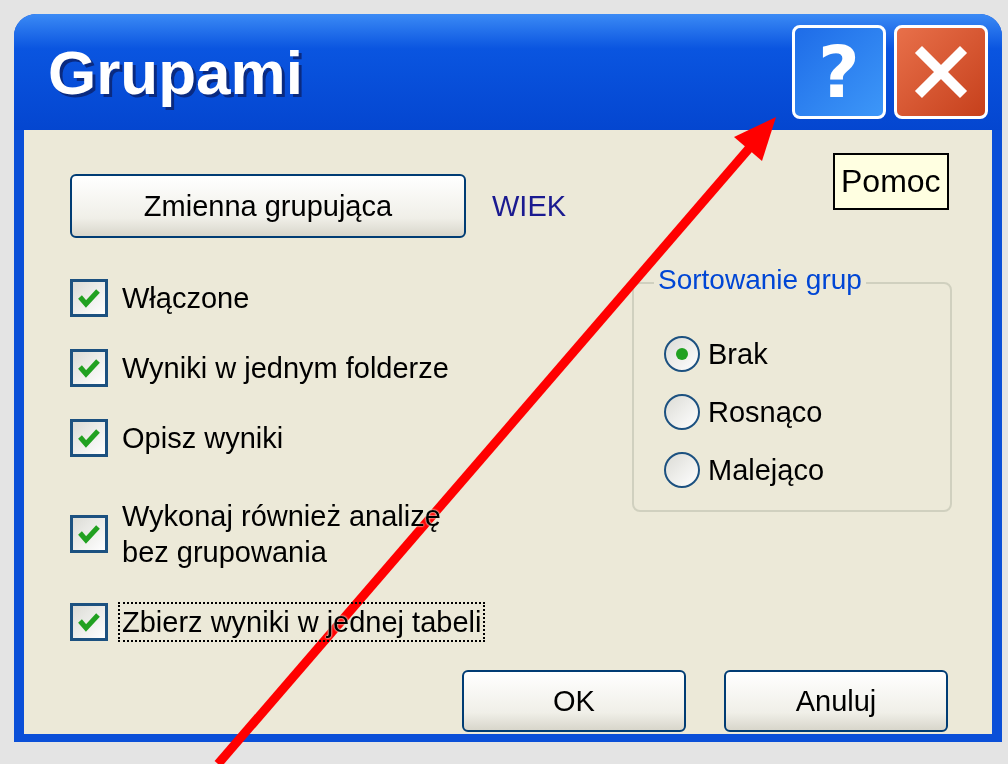 Image resolution: width=1008 pixels, height=764 pixels. What do you see at coordinates (765, 412) in the screenshot?
I see `radio-label: Rosnąco` at bounding box center [765, 412].